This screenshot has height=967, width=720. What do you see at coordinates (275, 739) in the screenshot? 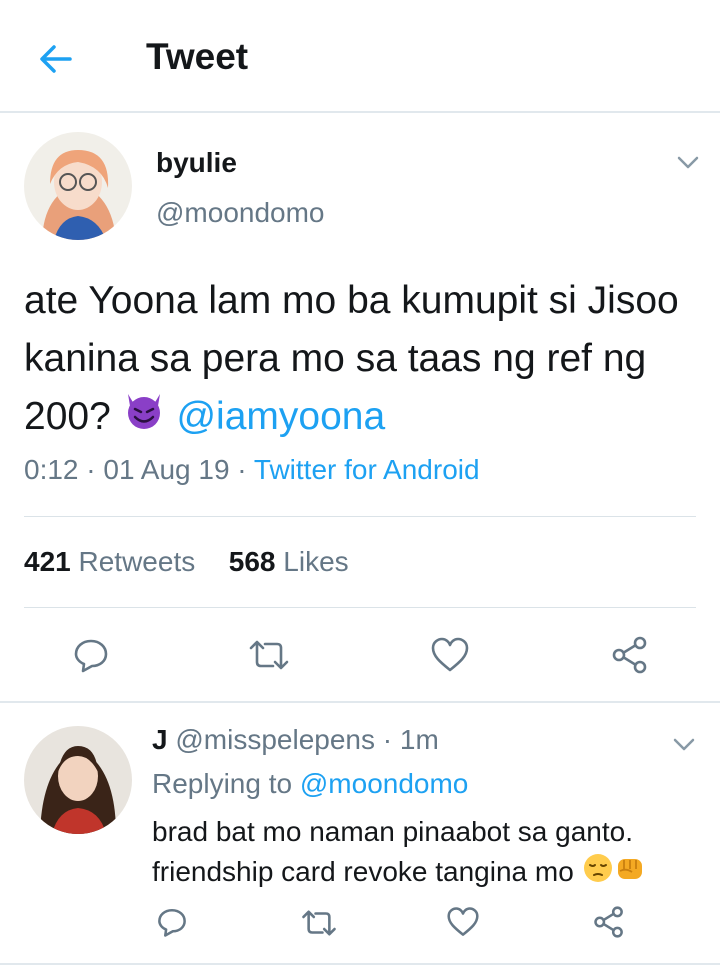
I see `reply-author-handle: @misspelepens` at bounding box center [275, 739].